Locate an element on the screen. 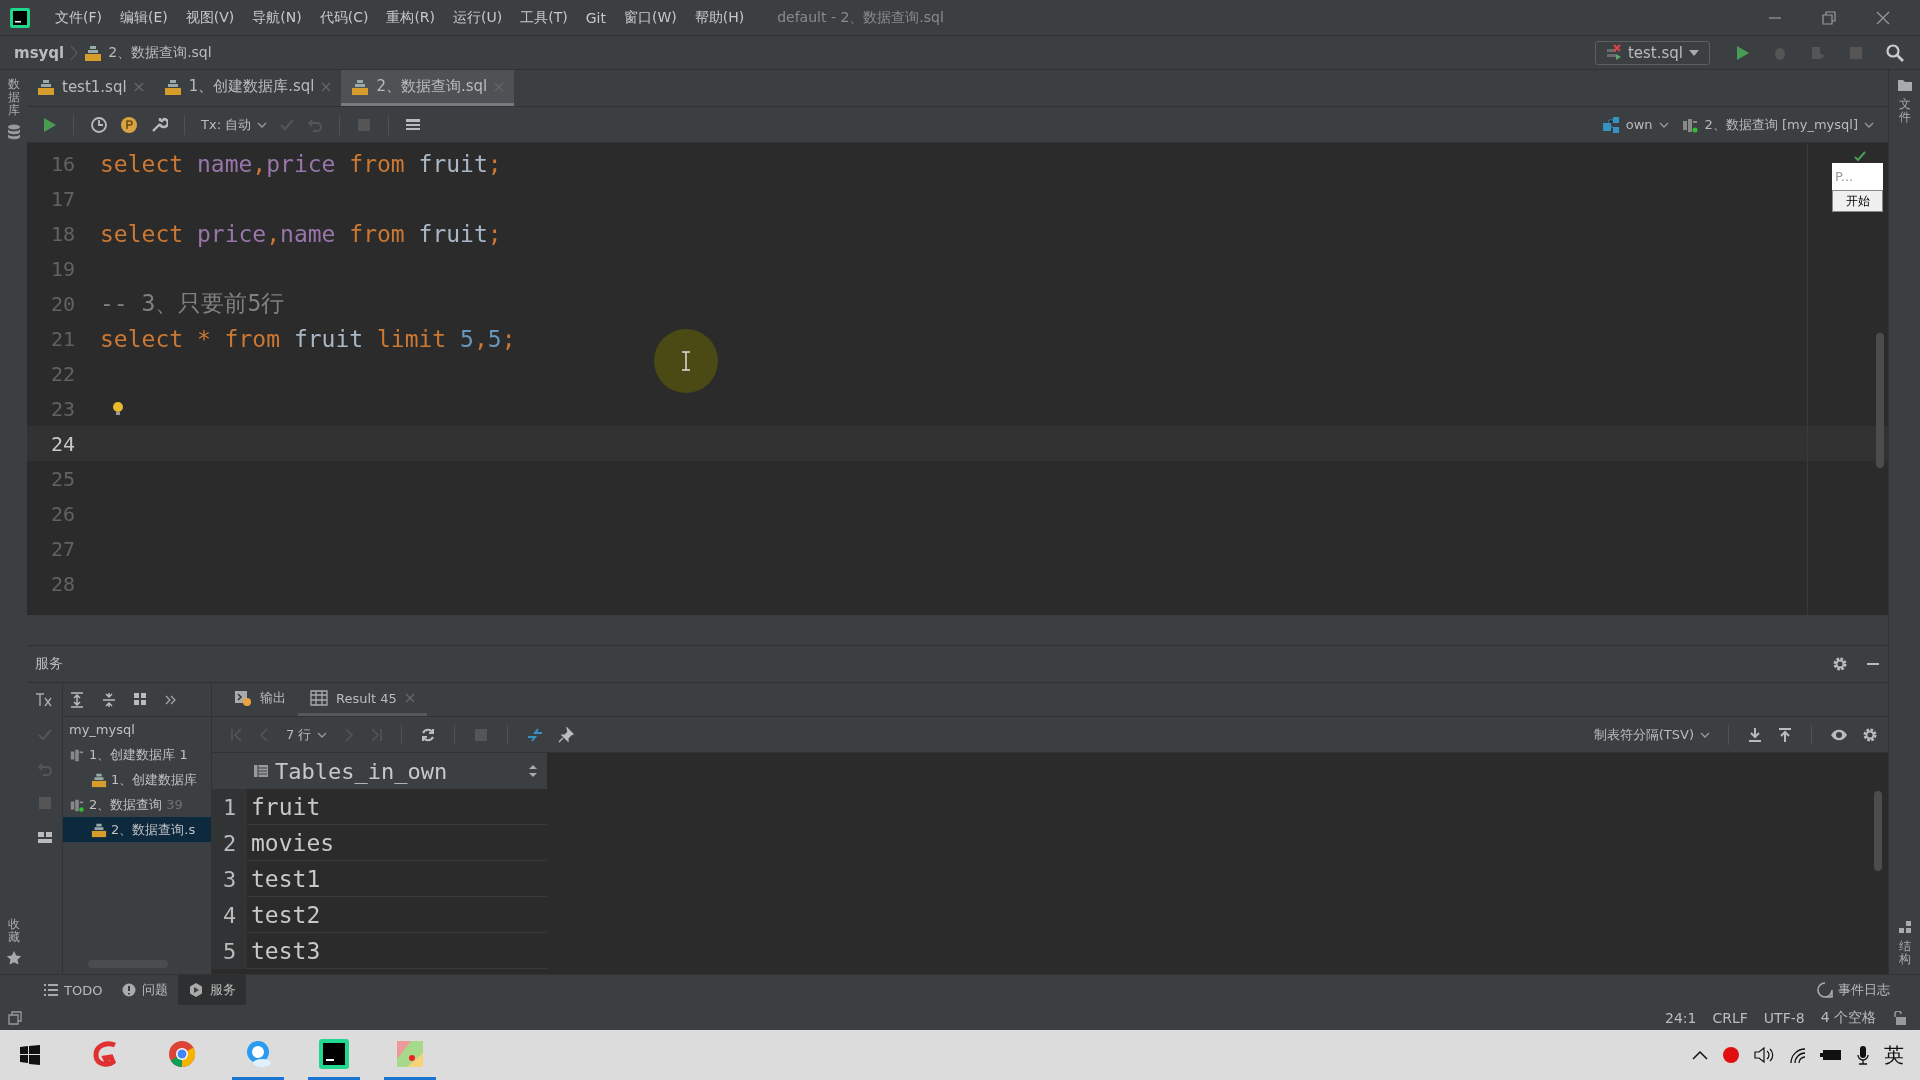 This screenshot has width=1920, height=1080. line-number: 18 is located at coordinates (62, 233).